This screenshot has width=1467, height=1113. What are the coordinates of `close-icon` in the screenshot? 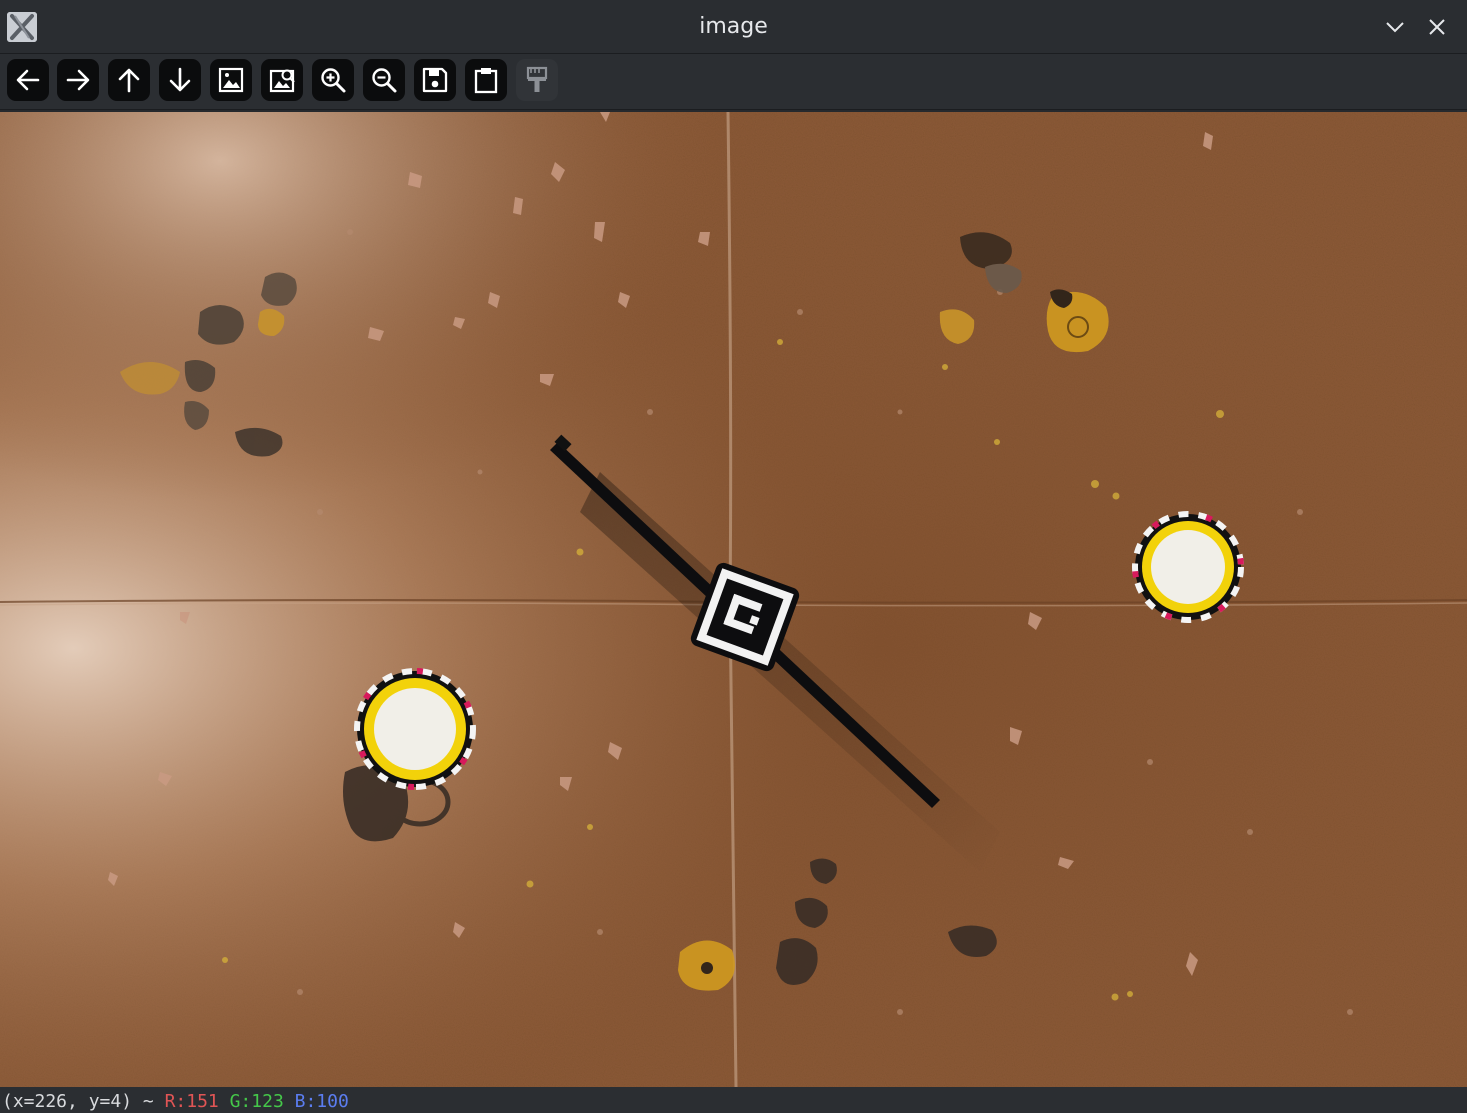 It's located at (1437, 27).